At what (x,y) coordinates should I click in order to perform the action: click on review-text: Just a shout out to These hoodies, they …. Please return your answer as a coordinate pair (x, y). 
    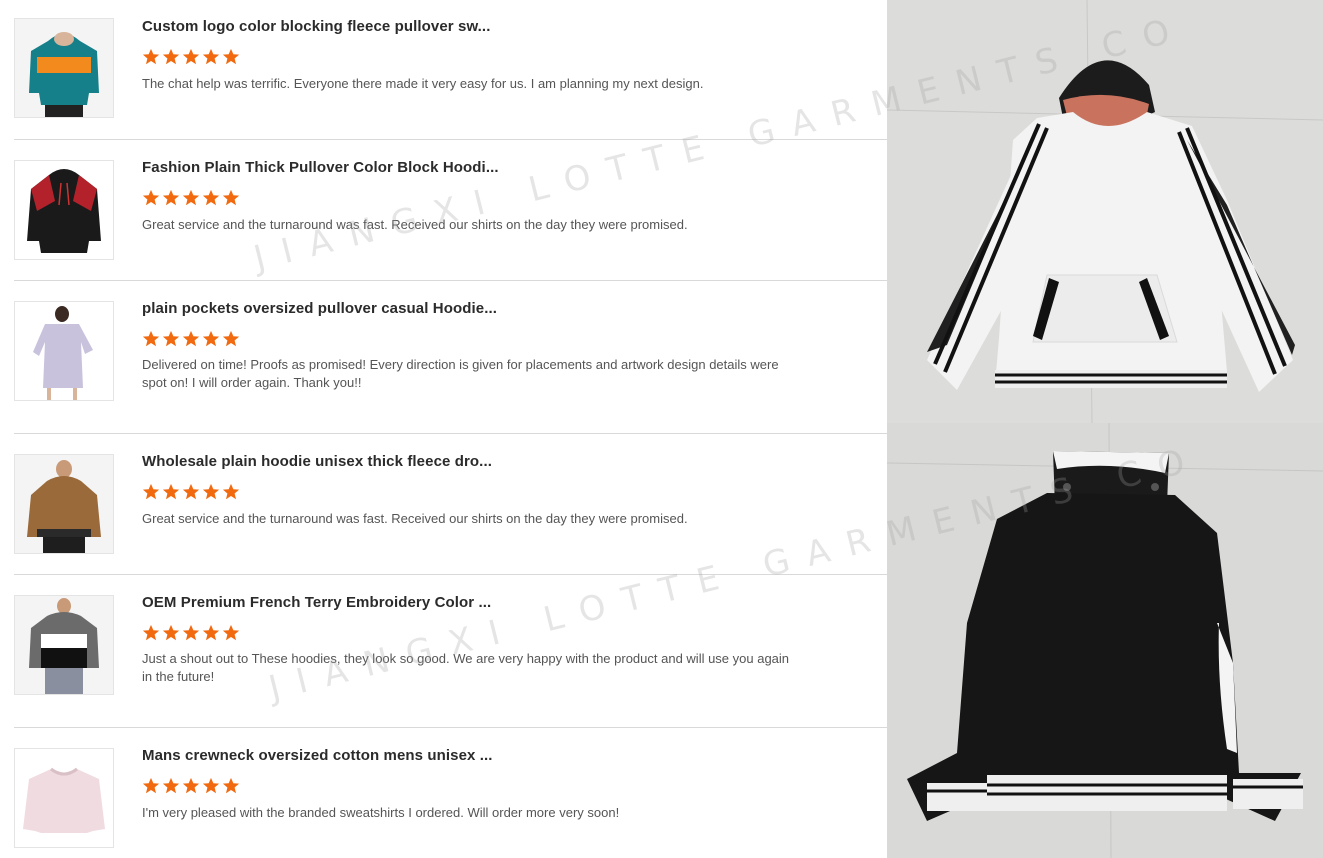
    Looking at the image, I should click on (466, 667).